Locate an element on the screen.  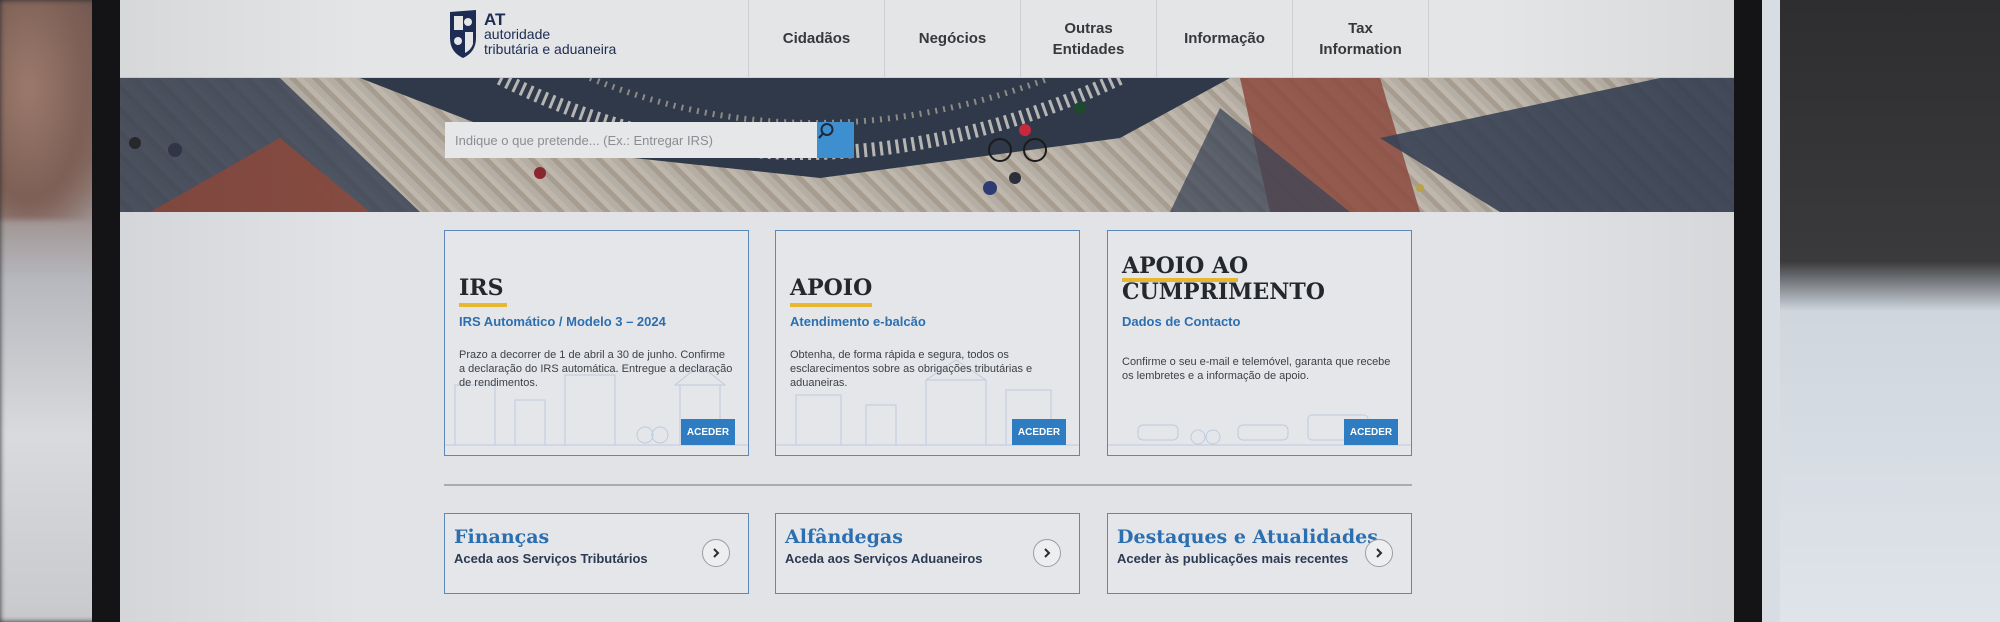
background-right is located at coordinates (1881, 311).